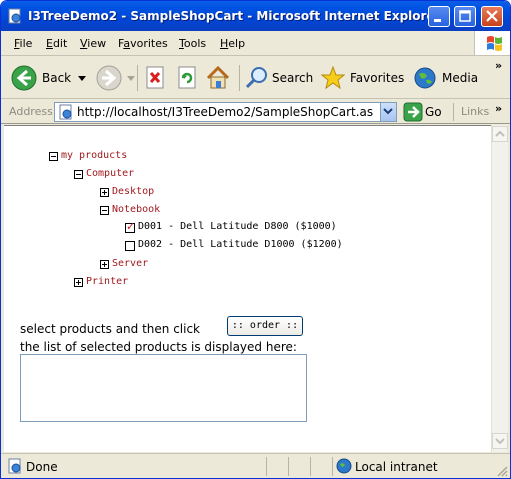  I want to click on close-icon, so click(492, 16).